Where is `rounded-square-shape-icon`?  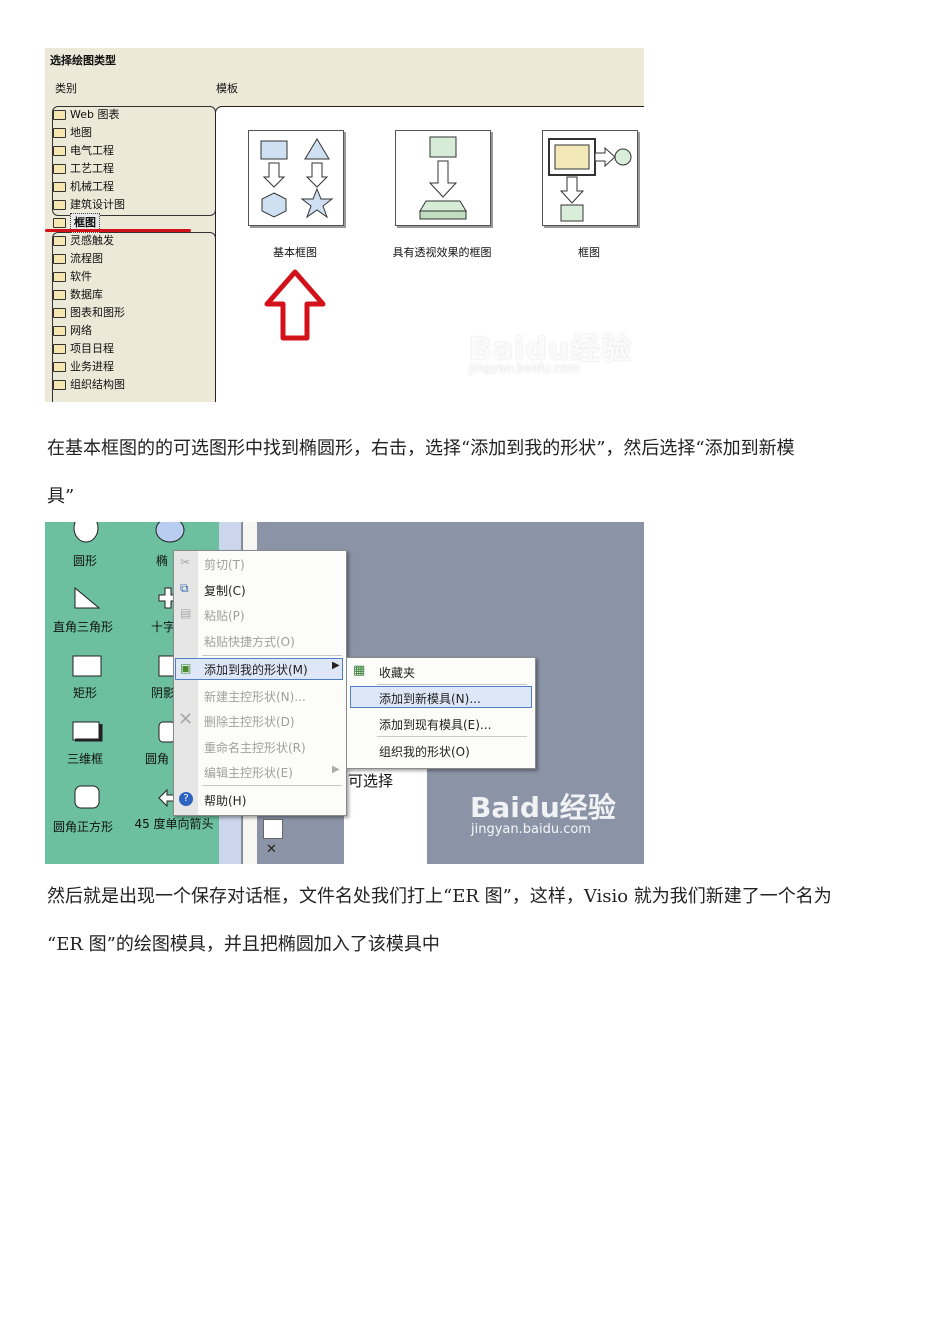
rounded-square-shape-icon is located at coordinates (87, 797).